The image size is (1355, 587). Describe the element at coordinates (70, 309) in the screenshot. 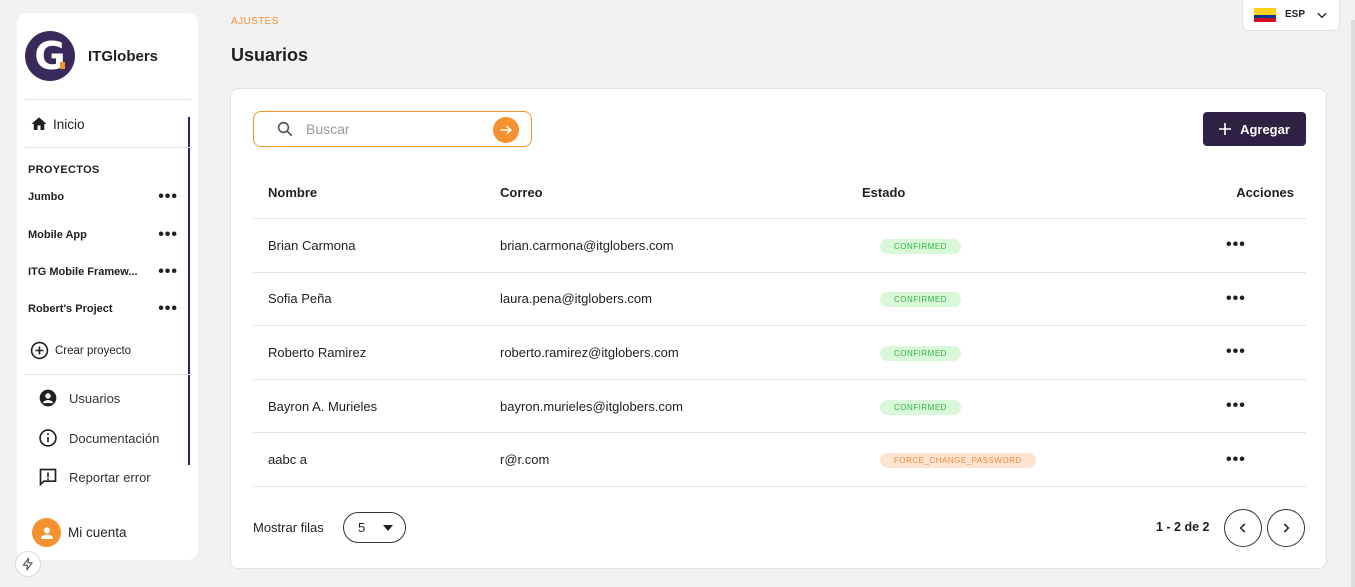

I see `project-name: Robert's Project` at that location.